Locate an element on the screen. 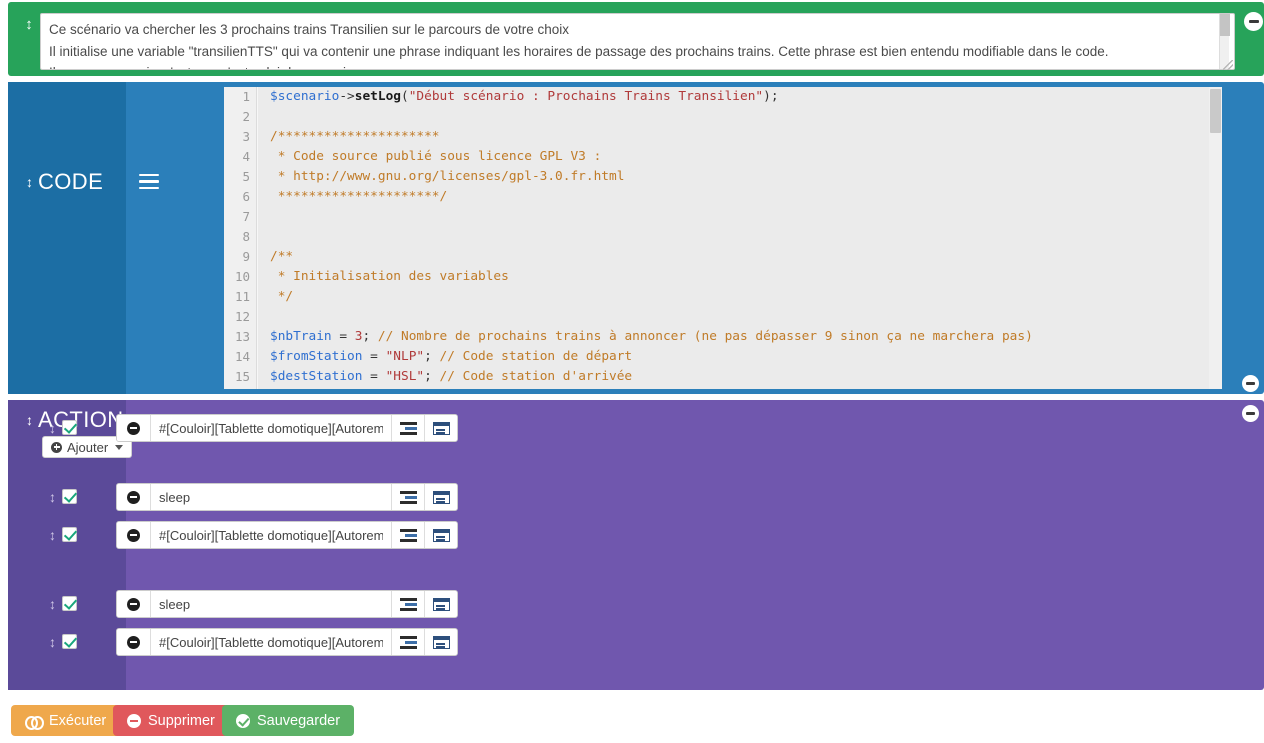 The height and width of the screenshot is (743, 1264). code-token: $nbTrain is located at coordinates (301, 336).